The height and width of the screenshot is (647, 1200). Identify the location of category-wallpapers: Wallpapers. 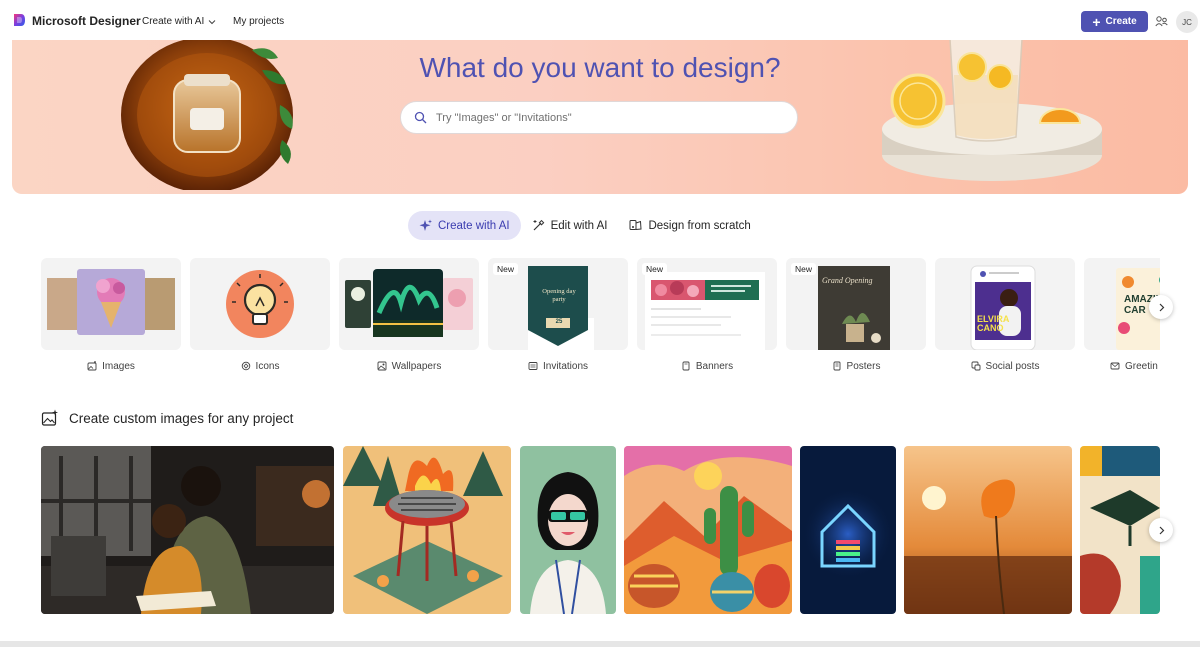
(409, 315).